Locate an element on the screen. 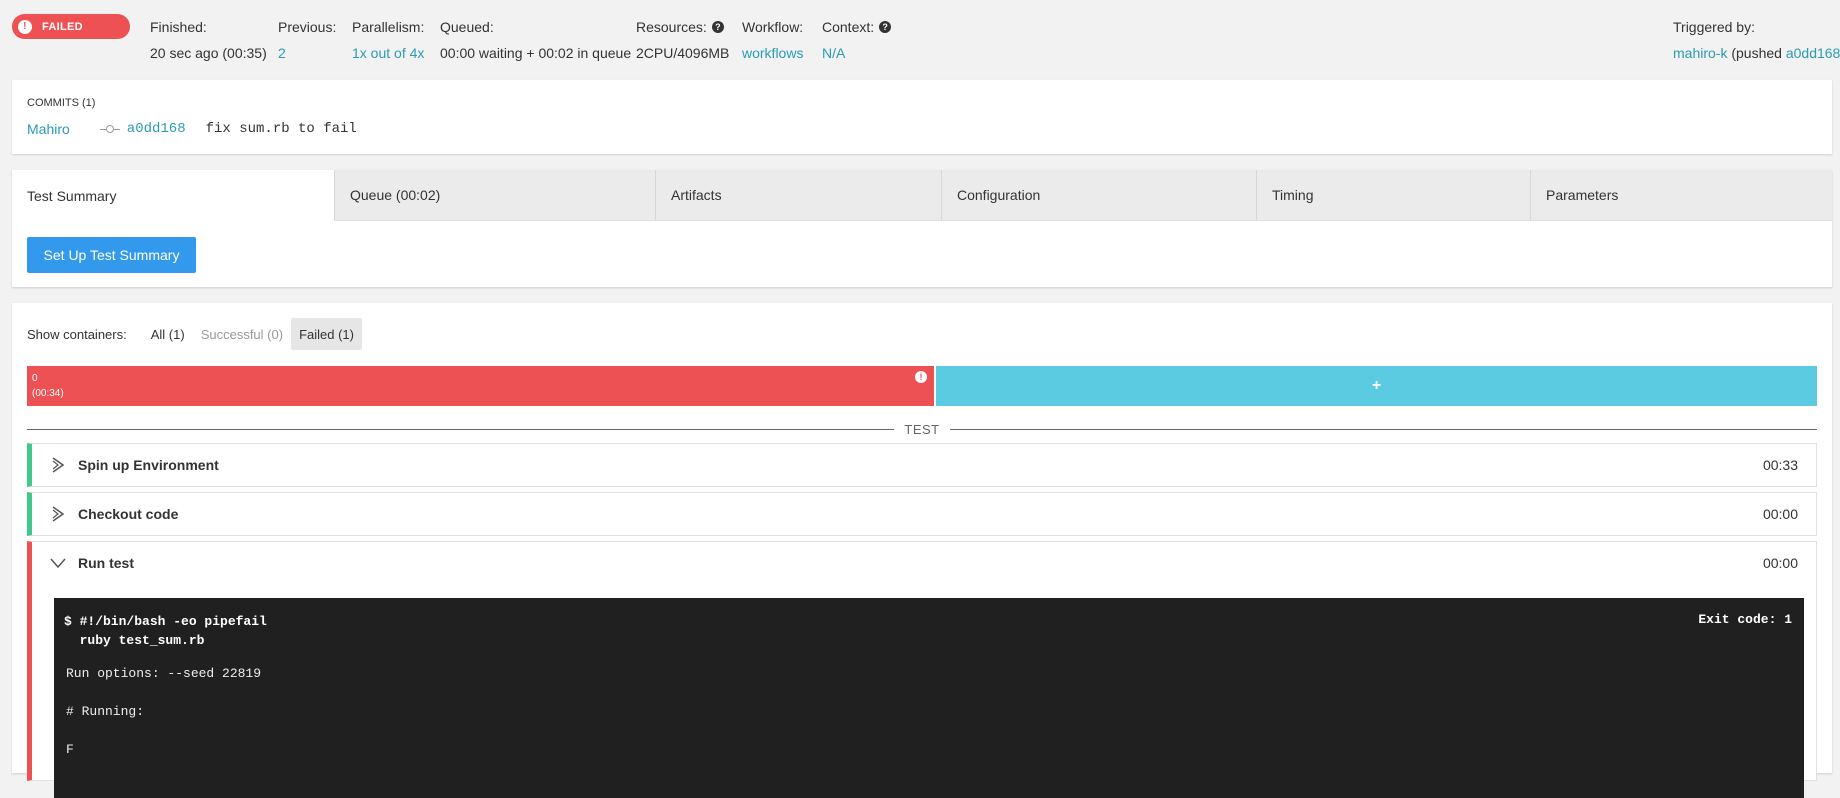  workflow-link: workflows is located at coordinates (772, 53).